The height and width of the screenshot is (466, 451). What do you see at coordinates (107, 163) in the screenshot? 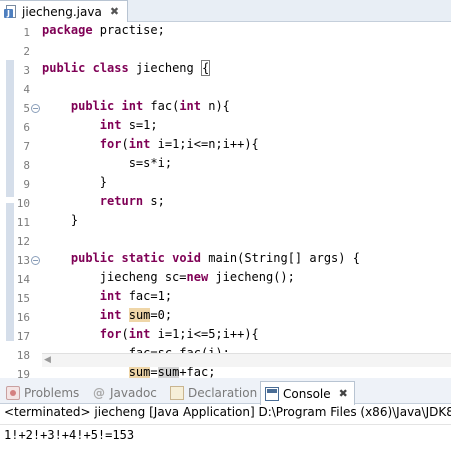
I see `code-token: s=s*i;` at bounding box center [107, 163].